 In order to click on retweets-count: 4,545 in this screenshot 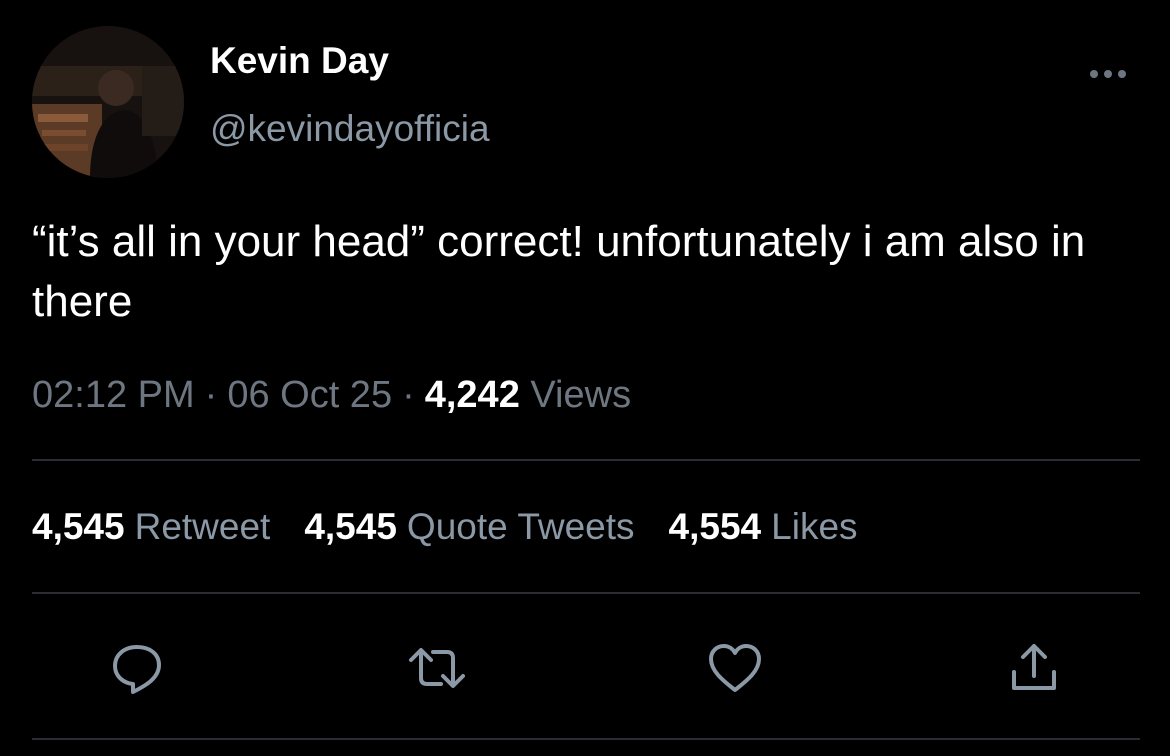, I will do `click(78, 526)`.